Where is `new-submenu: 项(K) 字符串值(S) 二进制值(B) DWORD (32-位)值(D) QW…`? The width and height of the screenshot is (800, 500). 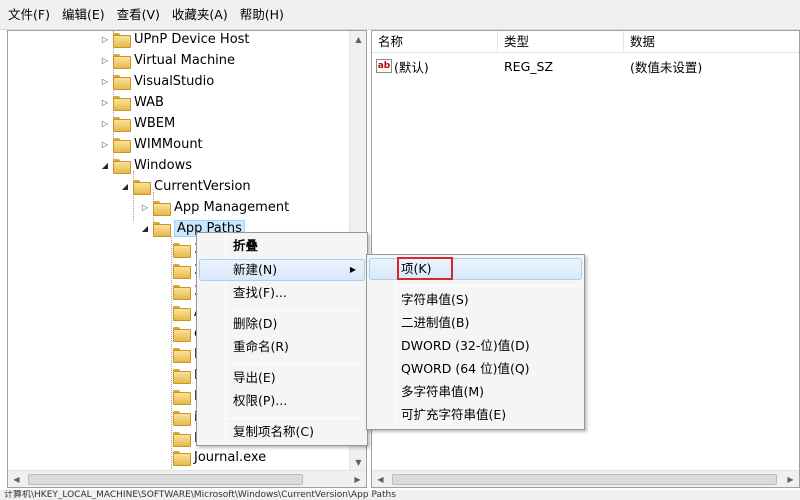 new-submenu: 项(K) 字符串值(S) 二进制值(B) DWORD (32-位)值(D) QW… is located at coordinates (475, 342).